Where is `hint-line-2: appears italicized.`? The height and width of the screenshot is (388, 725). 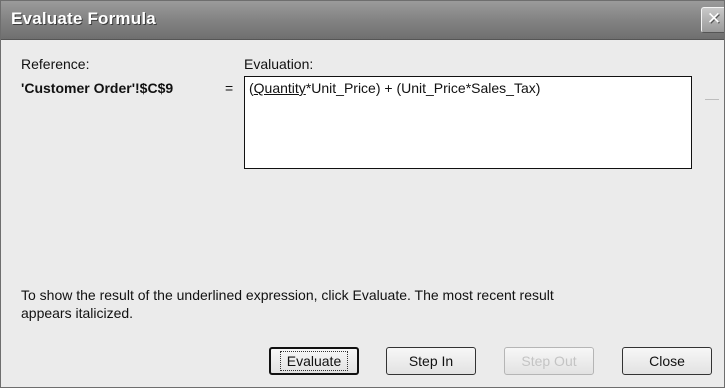 hint-line-2: appears italicized. is located at coordinates (77, 313).